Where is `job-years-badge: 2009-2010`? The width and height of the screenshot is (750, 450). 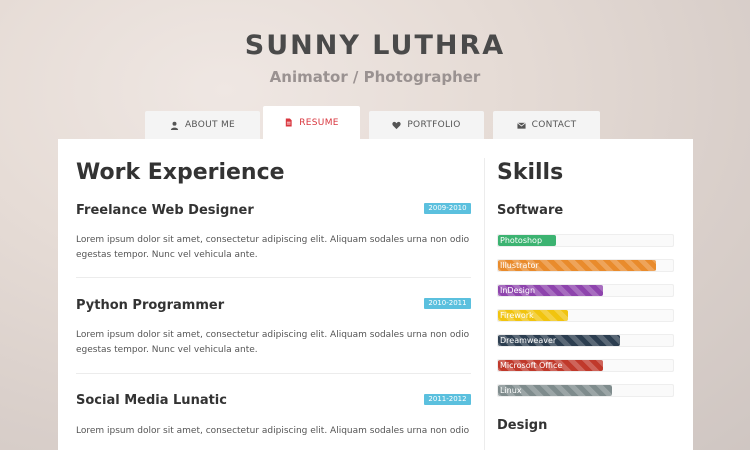
job-years-badge: 2009-2010 is located at coordinates (447, 208).